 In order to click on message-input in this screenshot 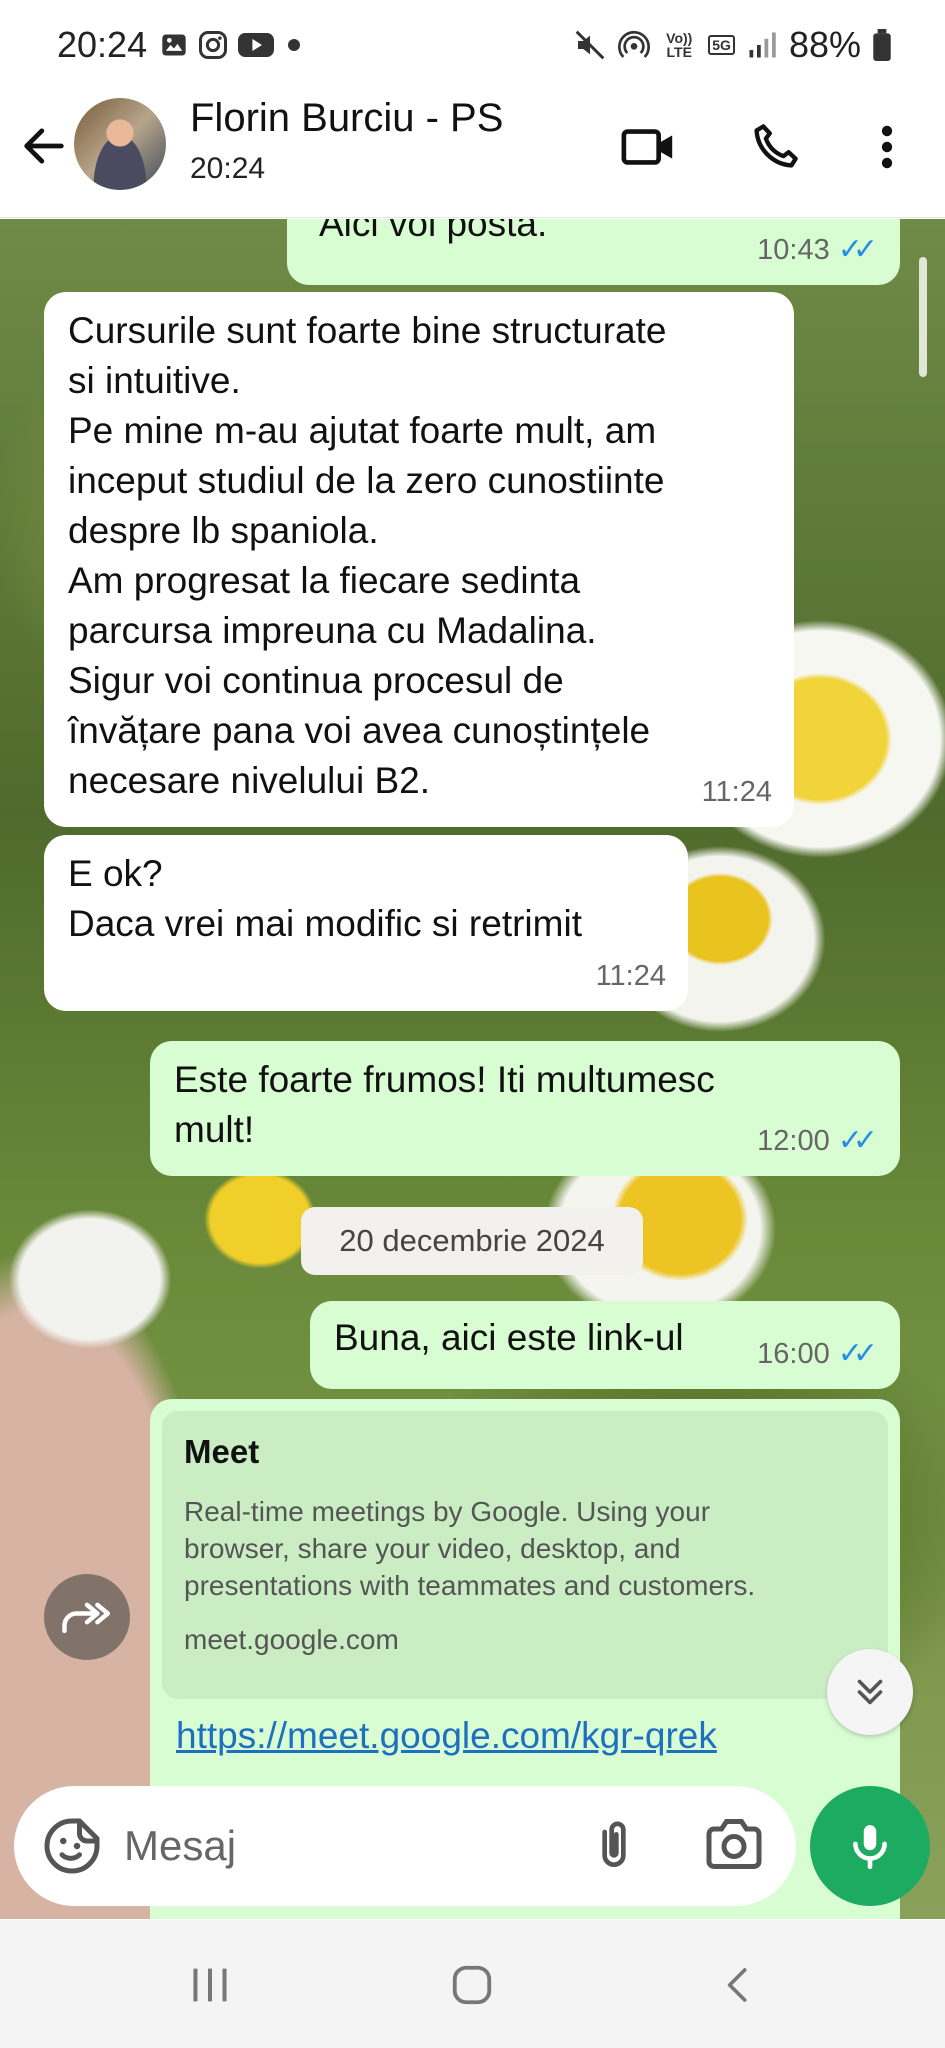, I will do `click(334, 1846)`.